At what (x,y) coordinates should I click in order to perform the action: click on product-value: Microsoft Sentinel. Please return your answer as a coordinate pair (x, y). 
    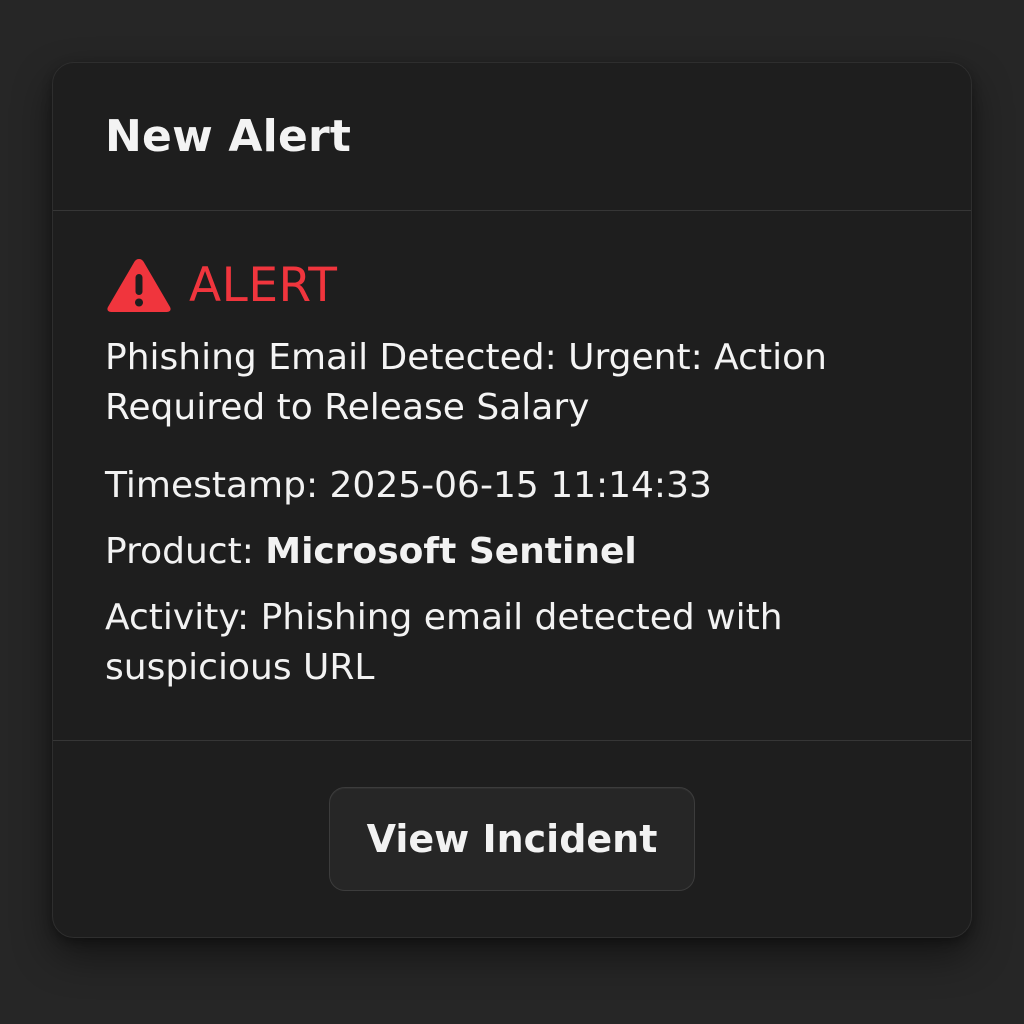
    Looking at the image, I should click on (451, 551).